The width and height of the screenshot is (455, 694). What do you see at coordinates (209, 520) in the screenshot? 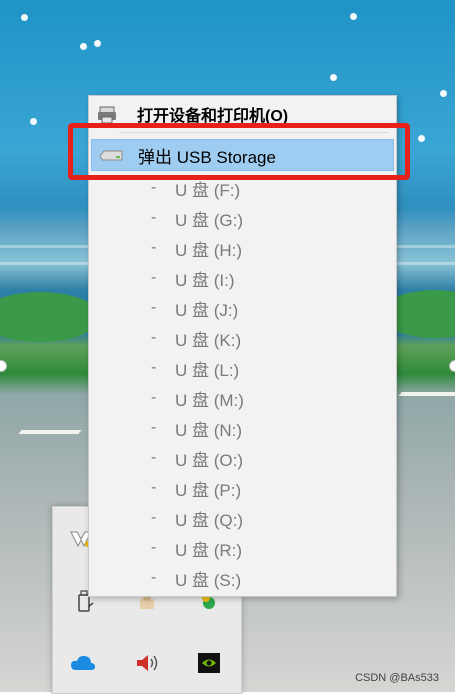
I see `drive-label: U 盘 (Q:)` at bounding box center [209, 520].